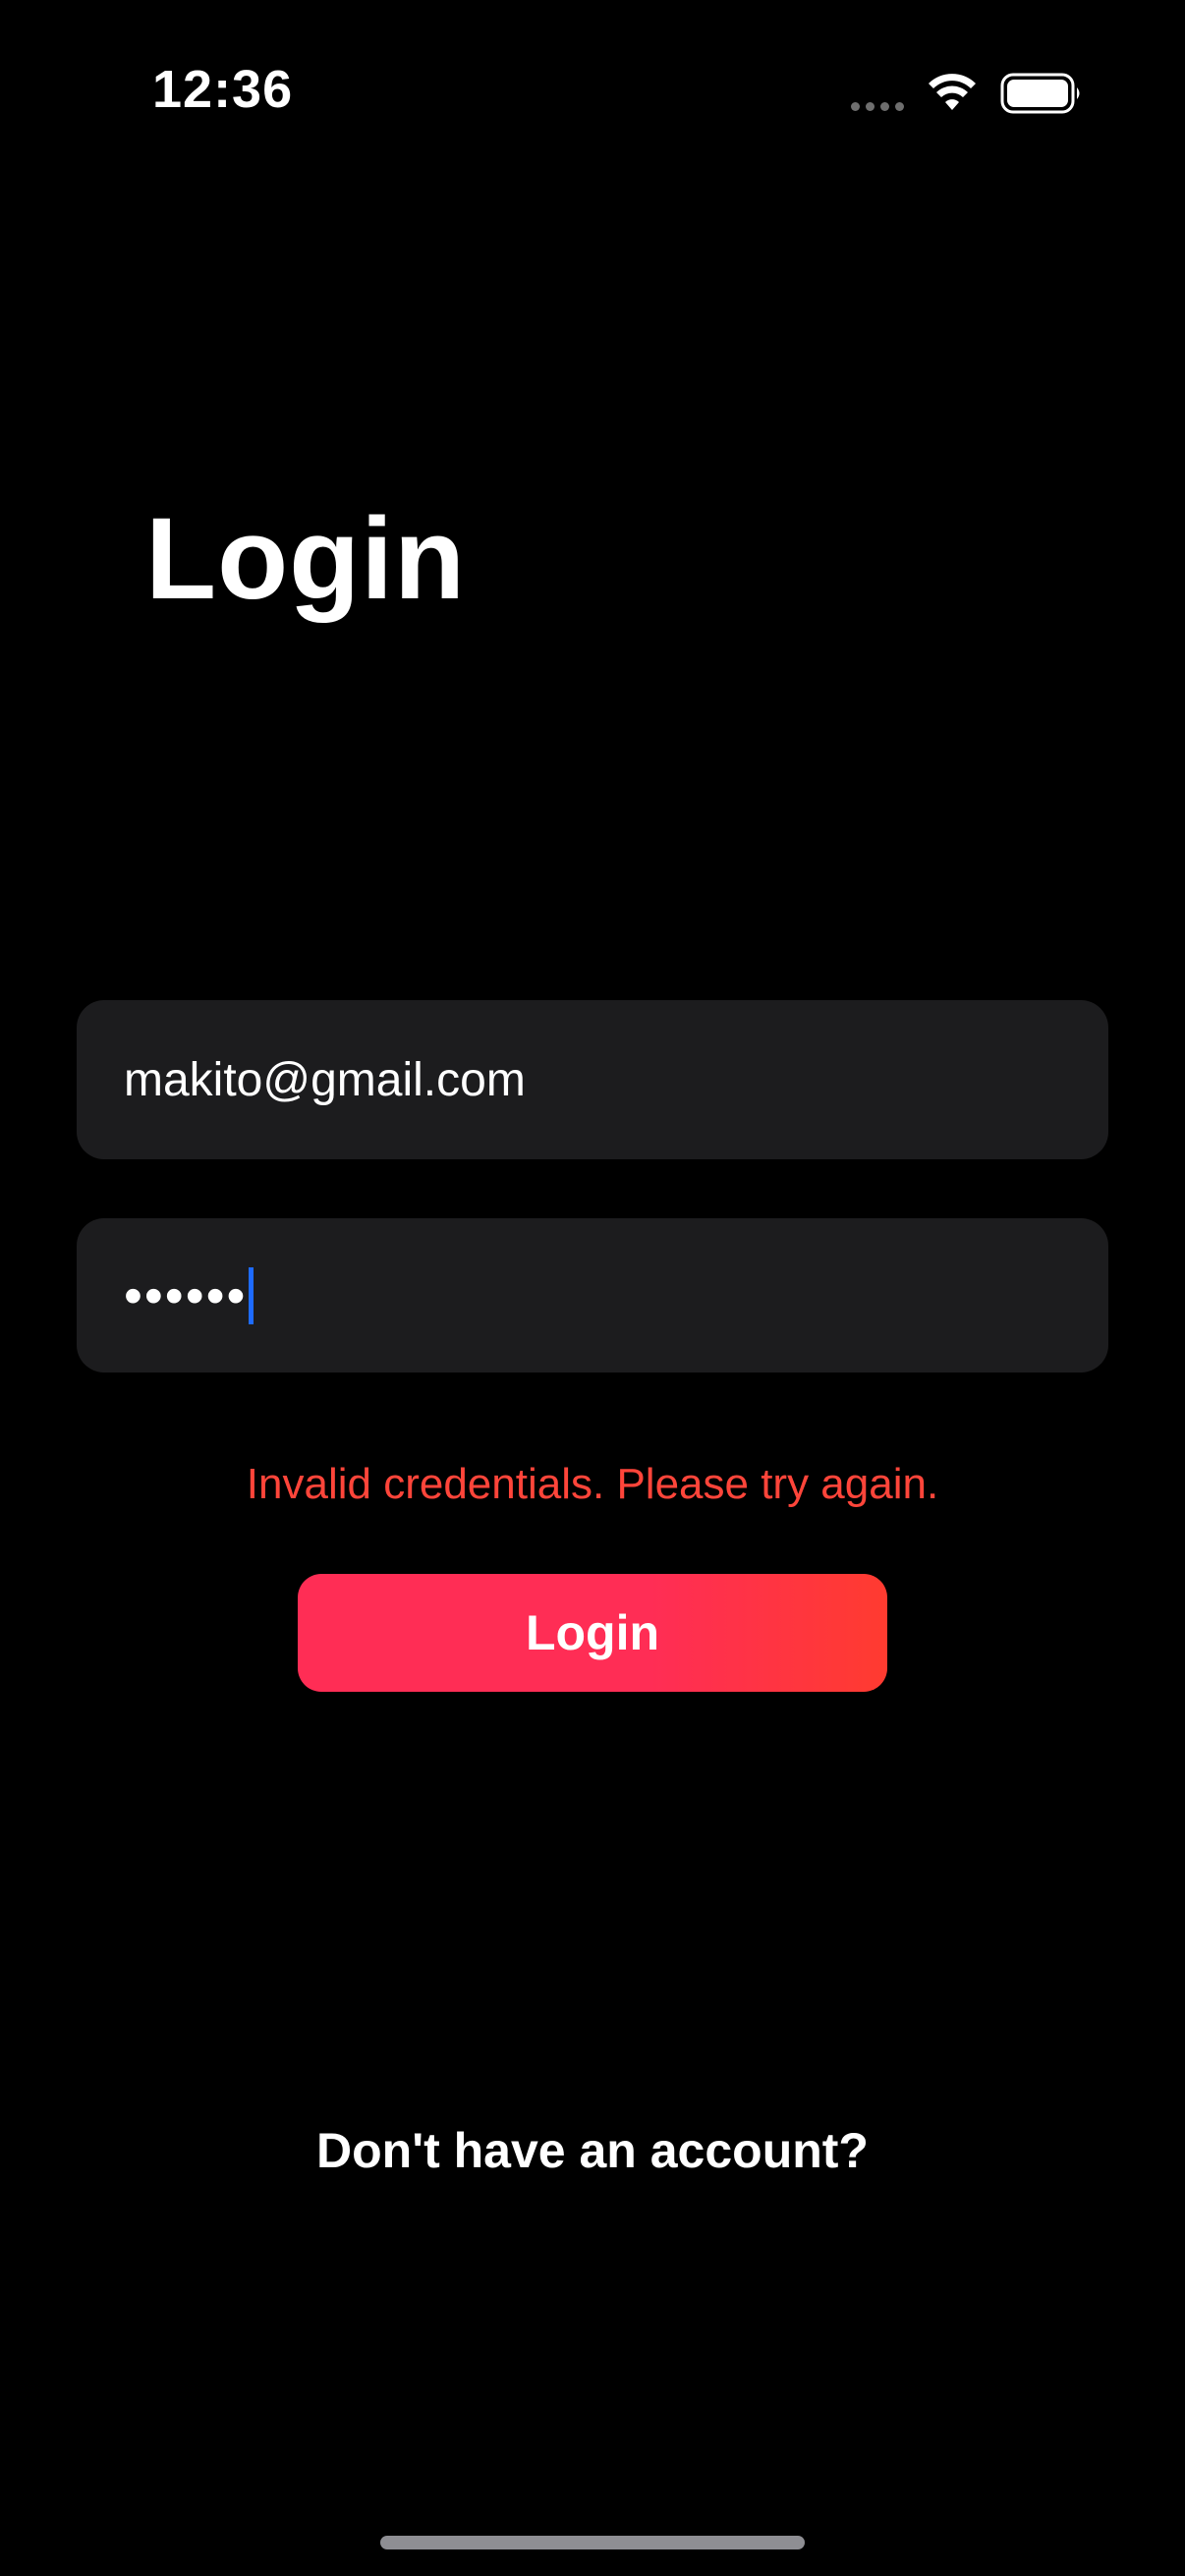  Describe the element at coordinates (592, 1079) in the screenshot. I see `email-field: makito@gmail.com` at that location.